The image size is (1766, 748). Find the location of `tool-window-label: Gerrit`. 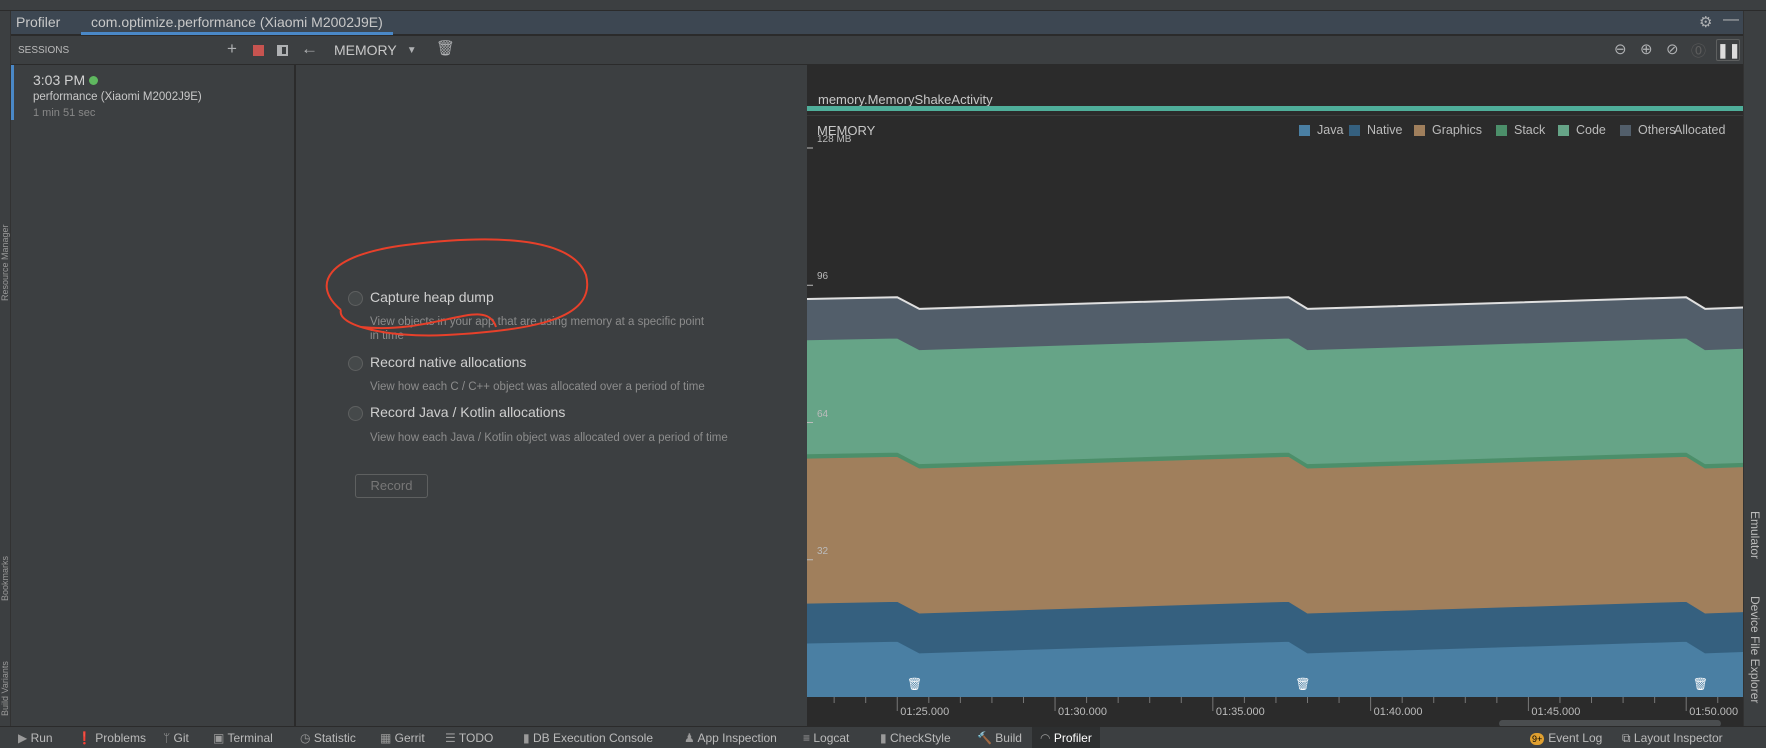

tool-window-label: Gerrit is located at coordinates (409, 738).